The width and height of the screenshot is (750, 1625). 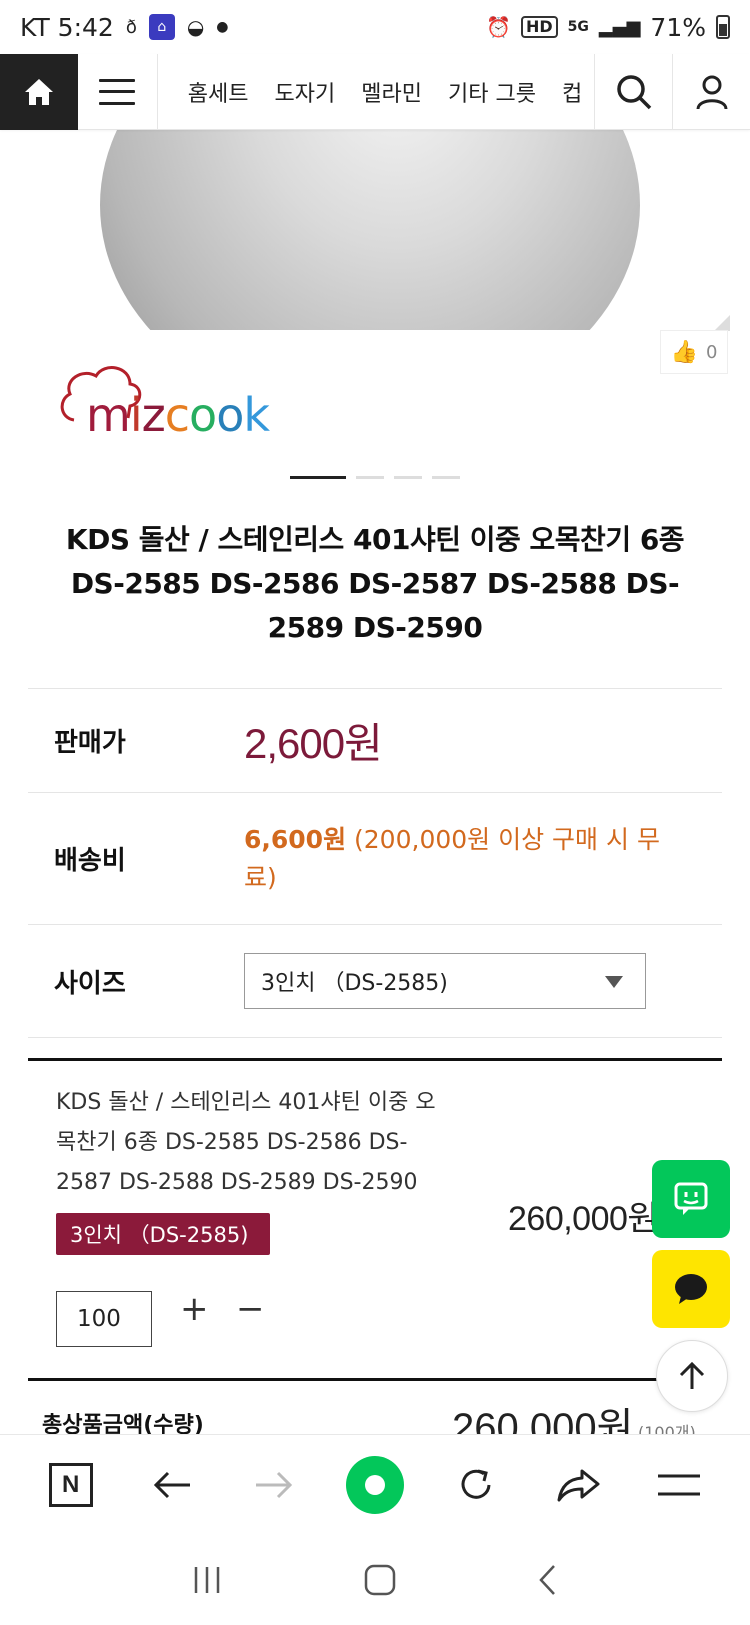 I want to click on home-icon, so click(x=38, y=91).